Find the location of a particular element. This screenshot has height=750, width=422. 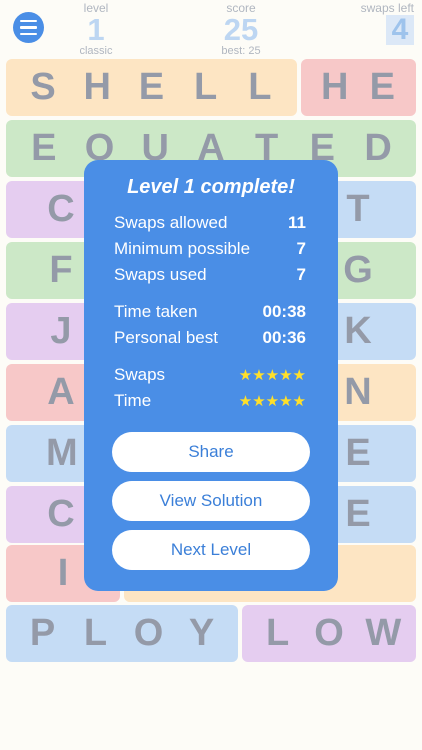

tile-letter: A is located at coordinates (61, 392).